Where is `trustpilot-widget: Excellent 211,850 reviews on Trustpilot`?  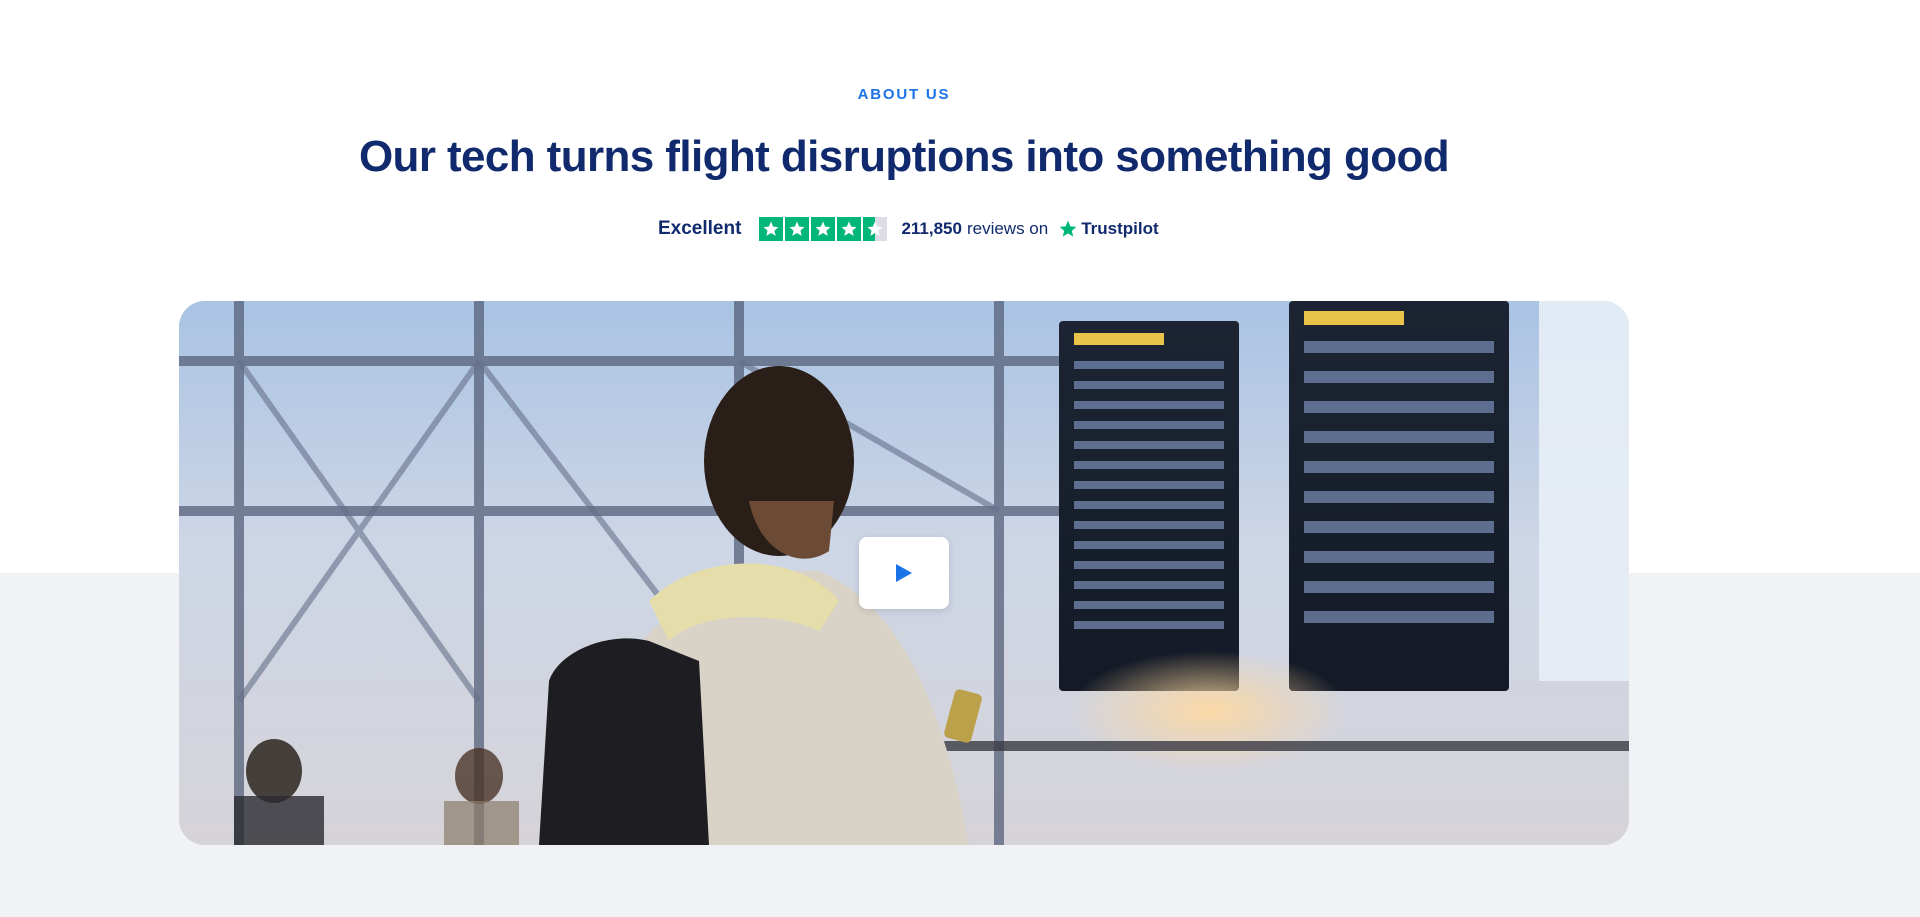
trustpilot-widget: Excellent 211,850 reviews on Trustpilot is located at coordinates (908, 229).